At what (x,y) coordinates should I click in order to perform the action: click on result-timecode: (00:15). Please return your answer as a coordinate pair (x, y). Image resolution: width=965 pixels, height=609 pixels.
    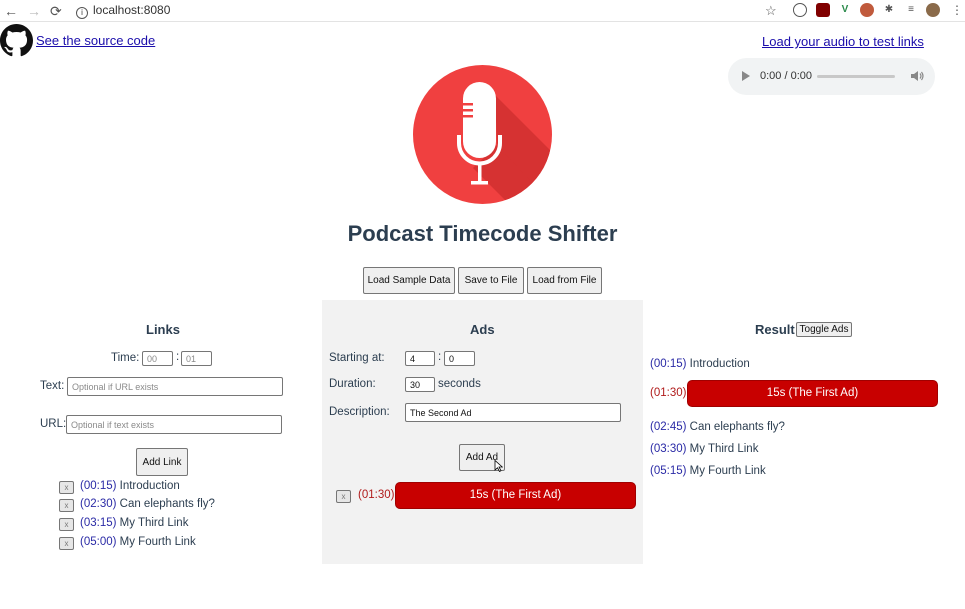
    Looking at the image, I should click on (668, 364).